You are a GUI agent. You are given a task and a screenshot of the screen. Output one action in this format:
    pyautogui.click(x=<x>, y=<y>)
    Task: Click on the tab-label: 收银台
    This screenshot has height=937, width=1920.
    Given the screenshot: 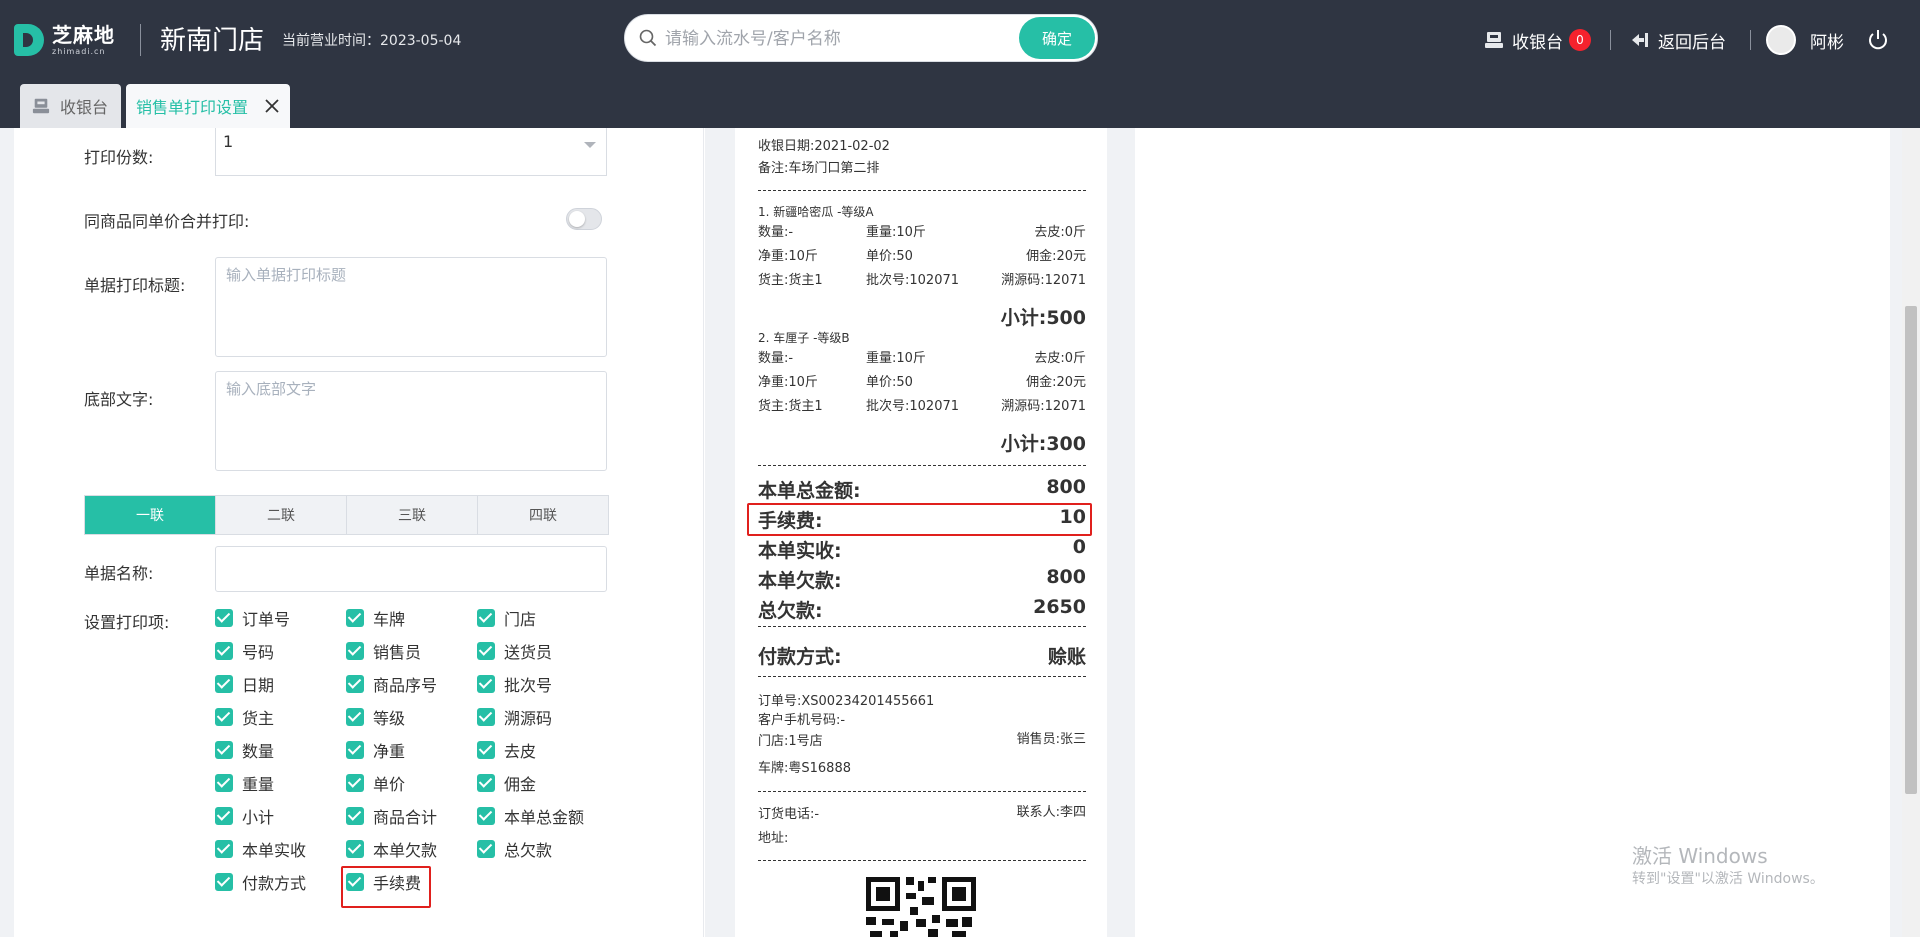 What is the action you would take?
    pyautogui.click(x=84, y=107)
    